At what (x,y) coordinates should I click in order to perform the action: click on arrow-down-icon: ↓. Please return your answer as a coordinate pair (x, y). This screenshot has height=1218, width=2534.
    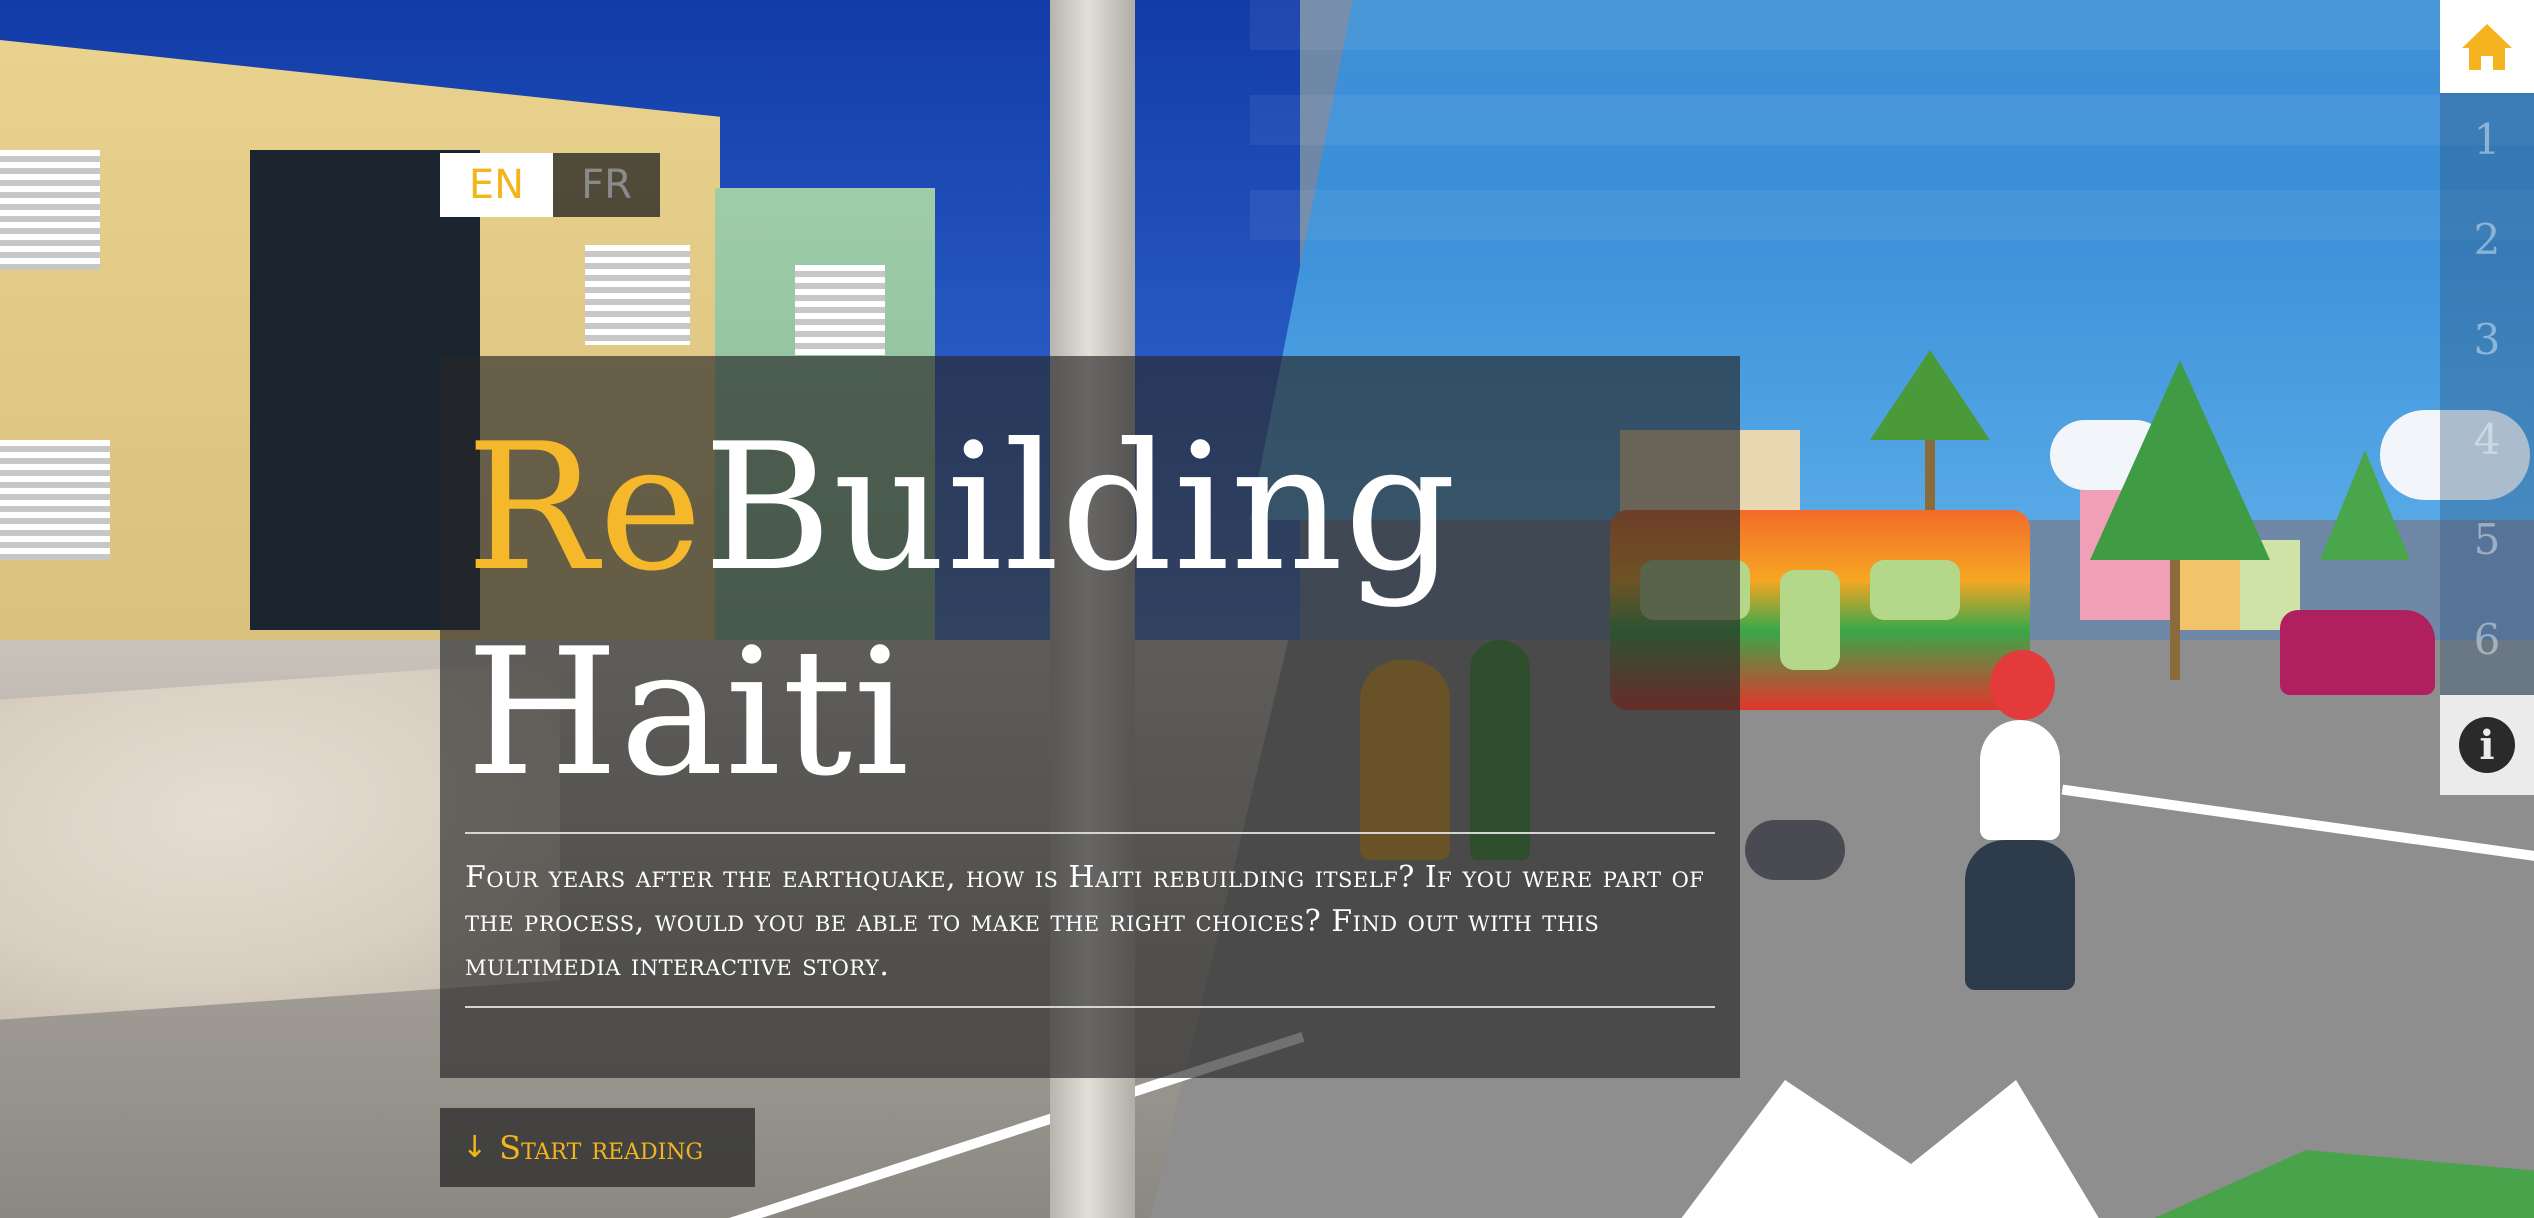
    Looking at the image, I should click on (475, 1147).